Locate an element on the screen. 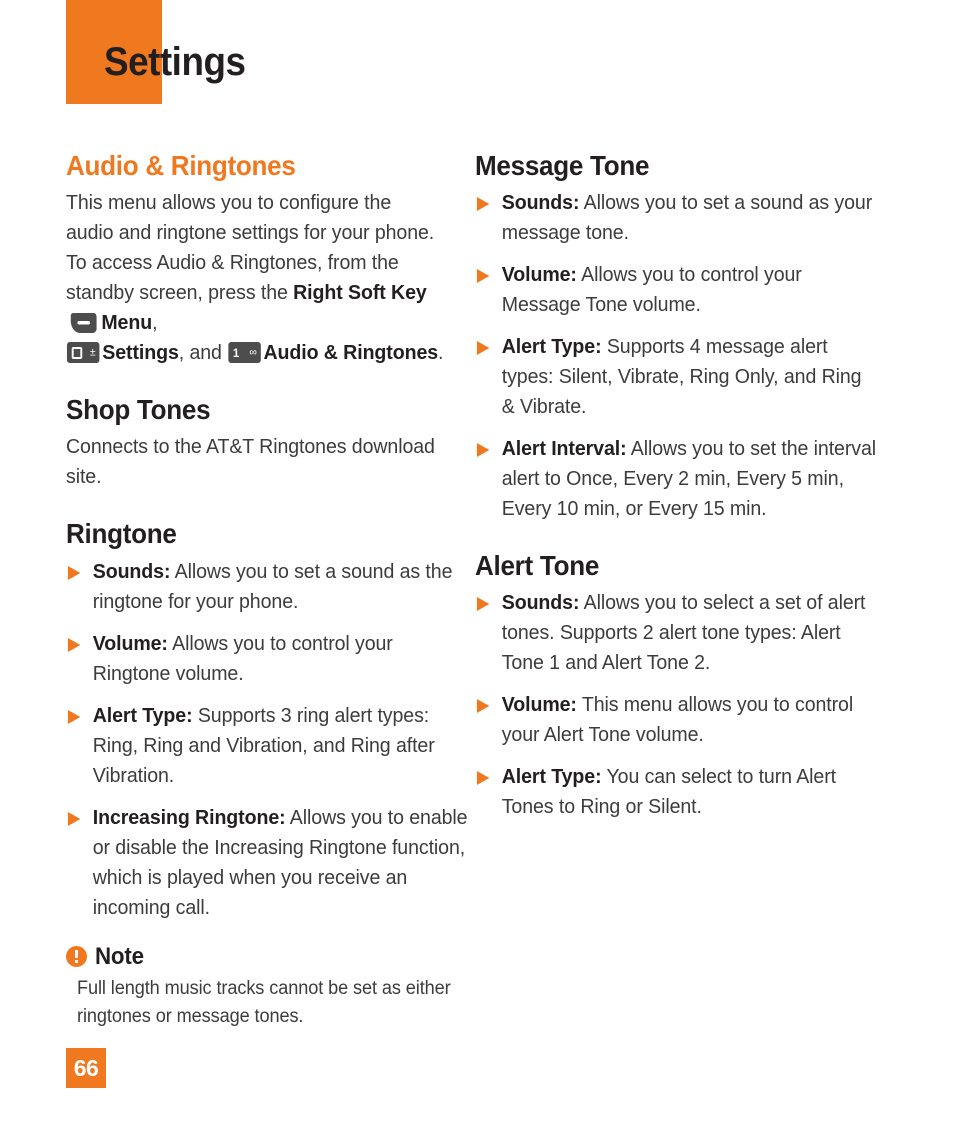 The image size is (954, 1145). key-0-icon: ± is located at coordinates (83, 353).